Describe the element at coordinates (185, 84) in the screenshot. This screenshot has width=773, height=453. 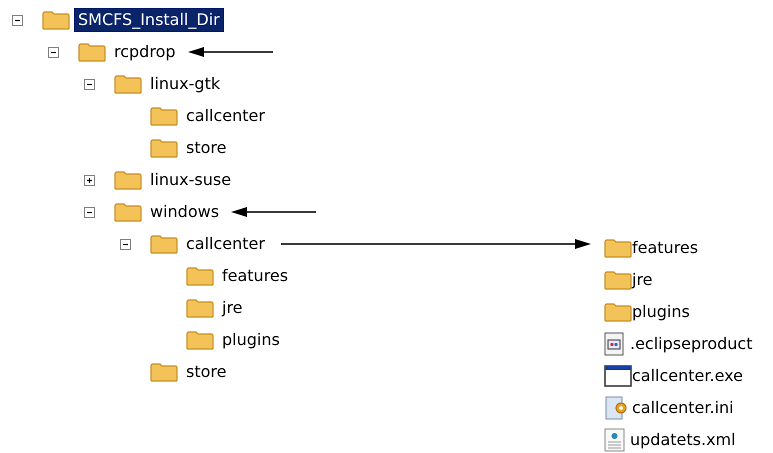
I see `tree-item: linux-gtk` at that location.